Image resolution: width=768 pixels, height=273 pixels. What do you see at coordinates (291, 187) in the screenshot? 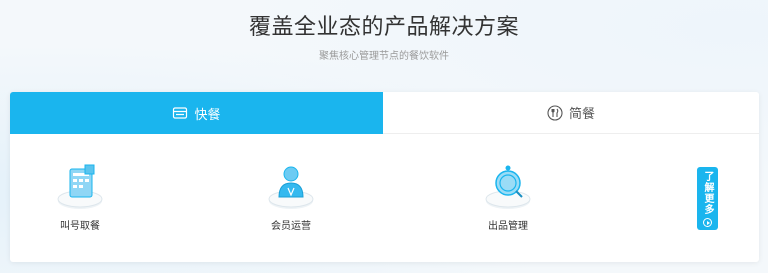
I see `member-icon` at bounding box center [291, 187].